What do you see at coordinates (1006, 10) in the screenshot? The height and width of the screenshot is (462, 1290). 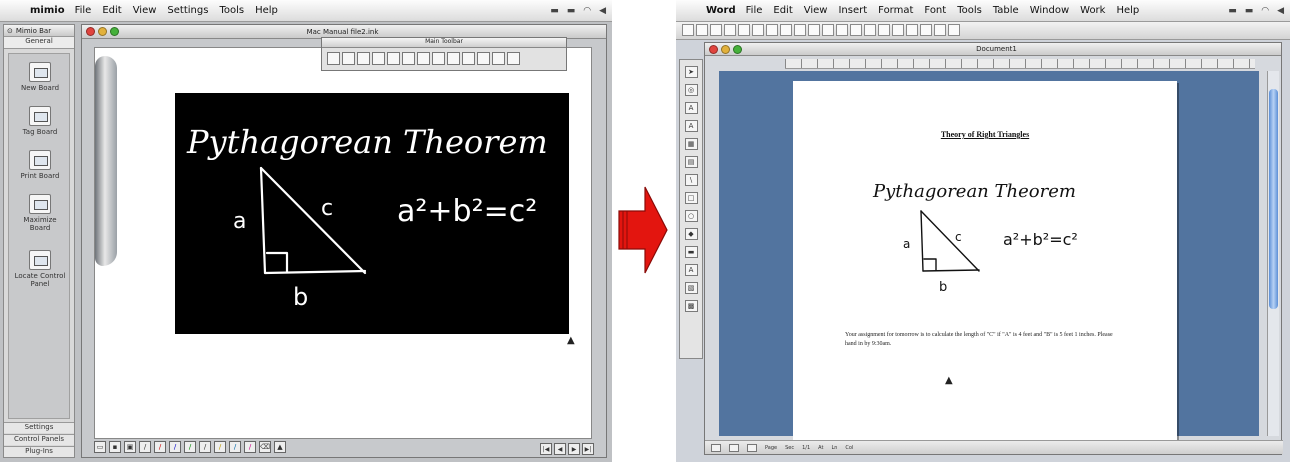 I see `menu-table: Table` at bounding box center [1006, 10].